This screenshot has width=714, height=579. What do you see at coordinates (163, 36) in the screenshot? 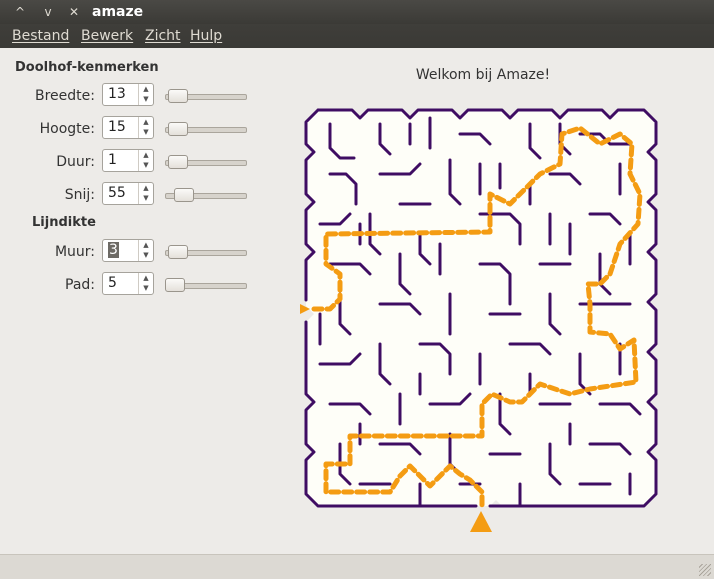
I see `menu-zicht: Zicht` at bounding box center [163, 36].